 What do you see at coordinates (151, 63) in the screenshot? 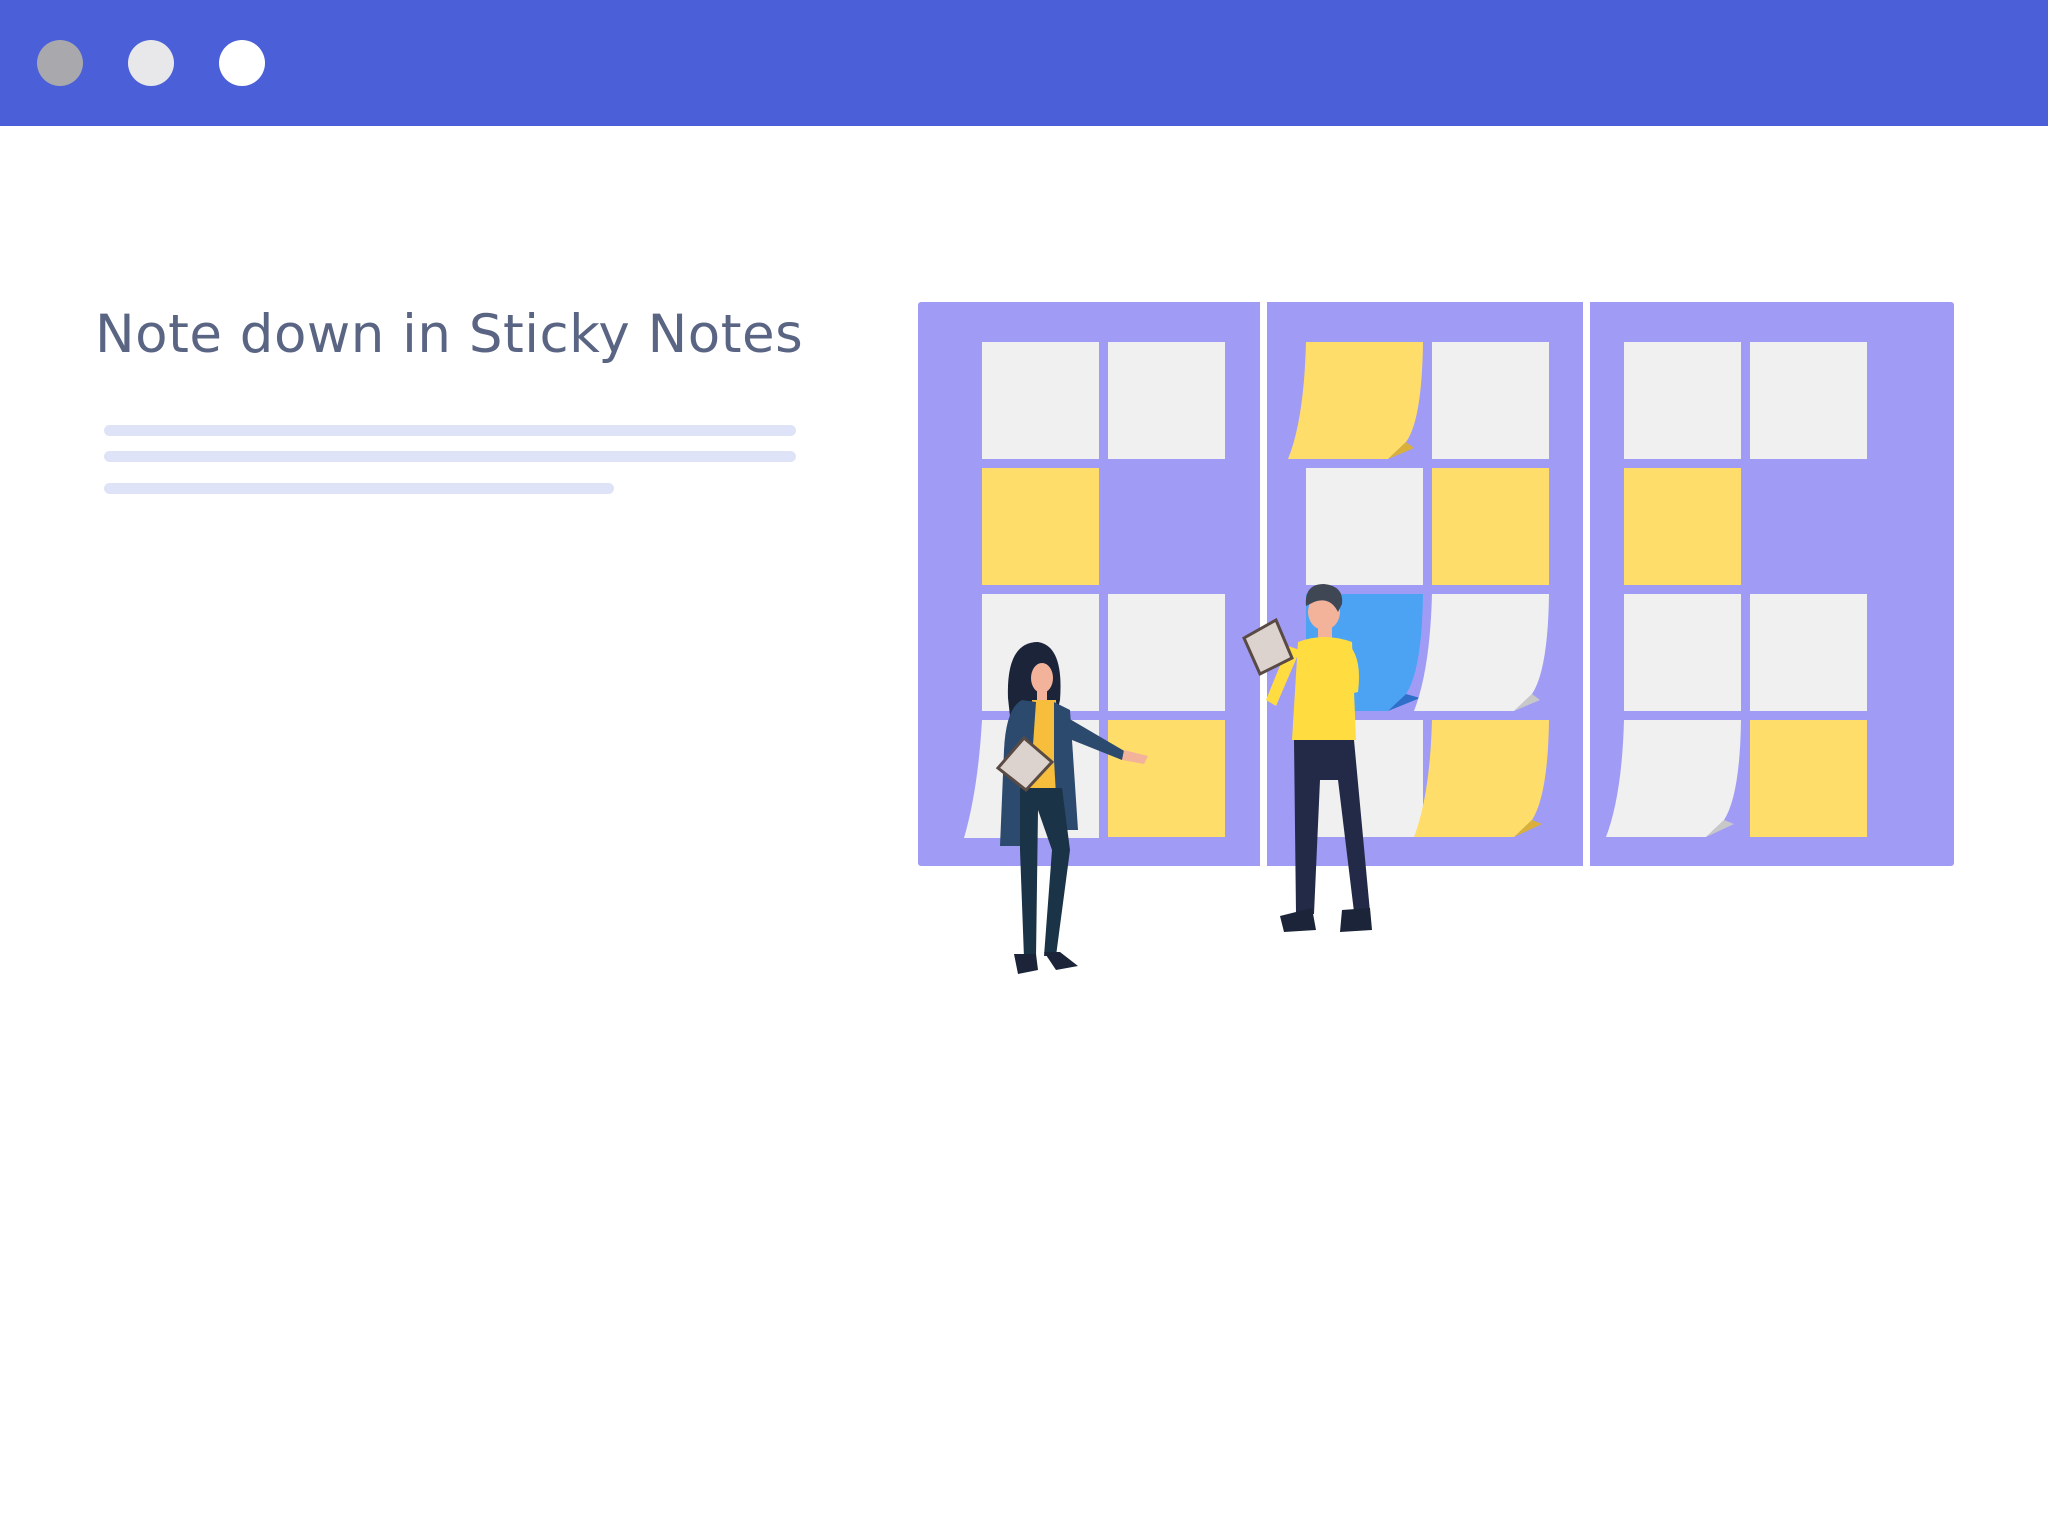
I see `window-minimize-button` at bounding box center [151, 63].